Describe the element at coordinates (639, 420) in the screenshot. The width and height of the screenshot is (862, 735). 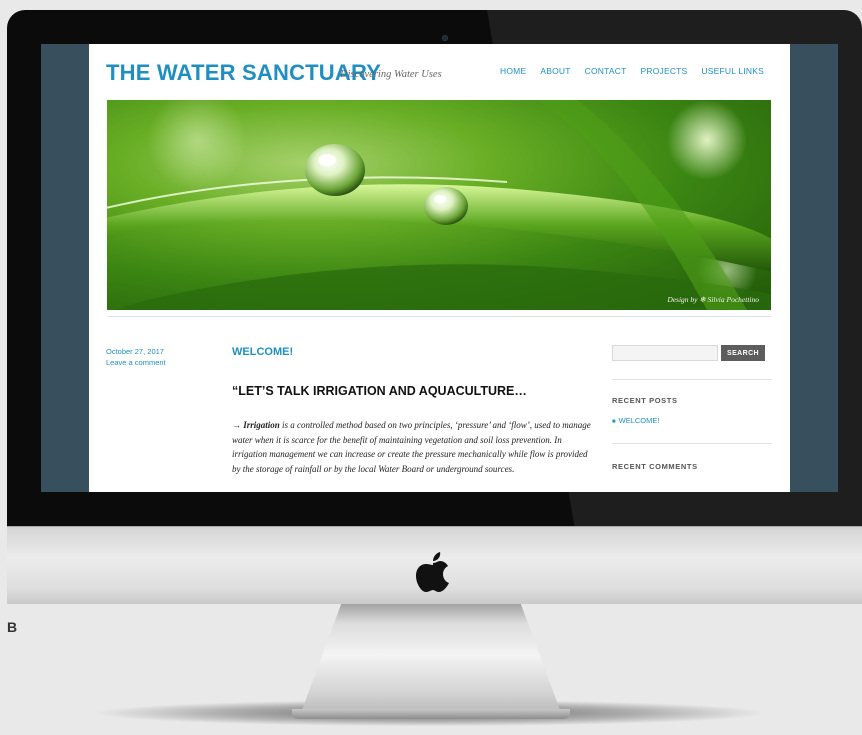
I see `recent-post-label: WELCOME!` at that location.